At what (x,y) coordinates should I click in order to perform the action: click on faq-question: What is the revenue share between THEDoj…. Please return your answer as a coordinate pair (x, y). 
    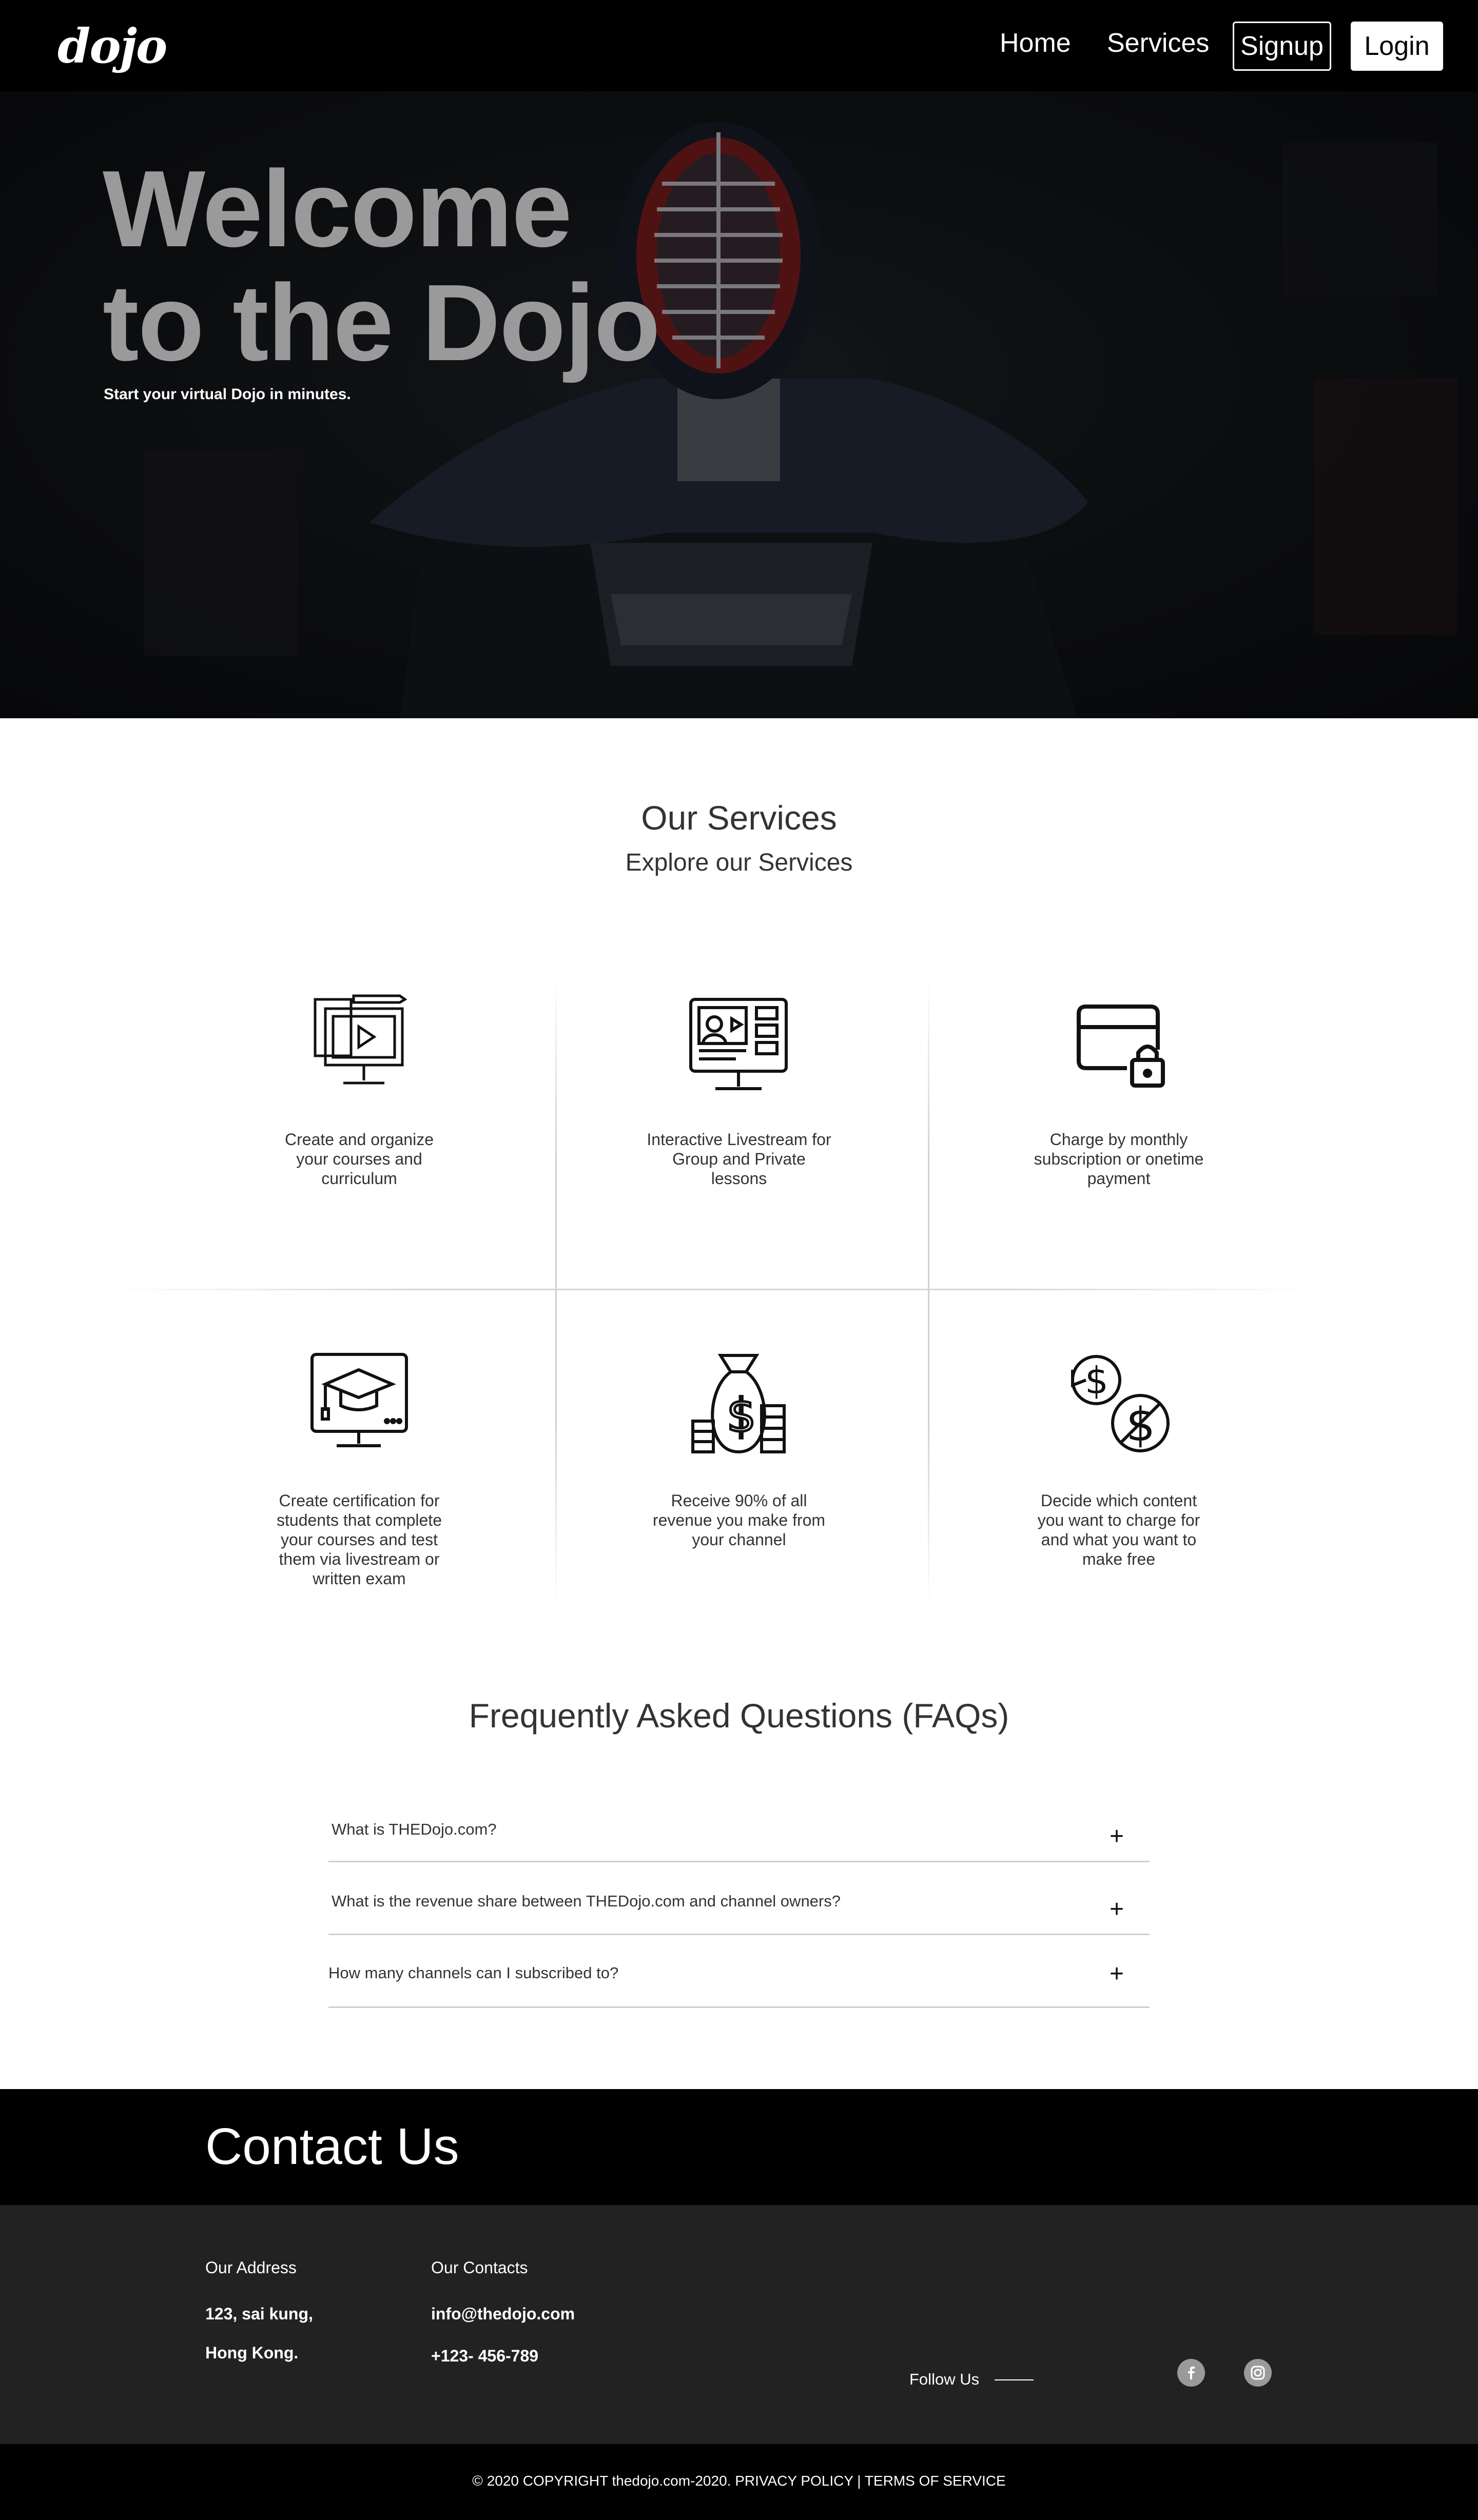
    Looking at the image, I should click on (586, 1901).